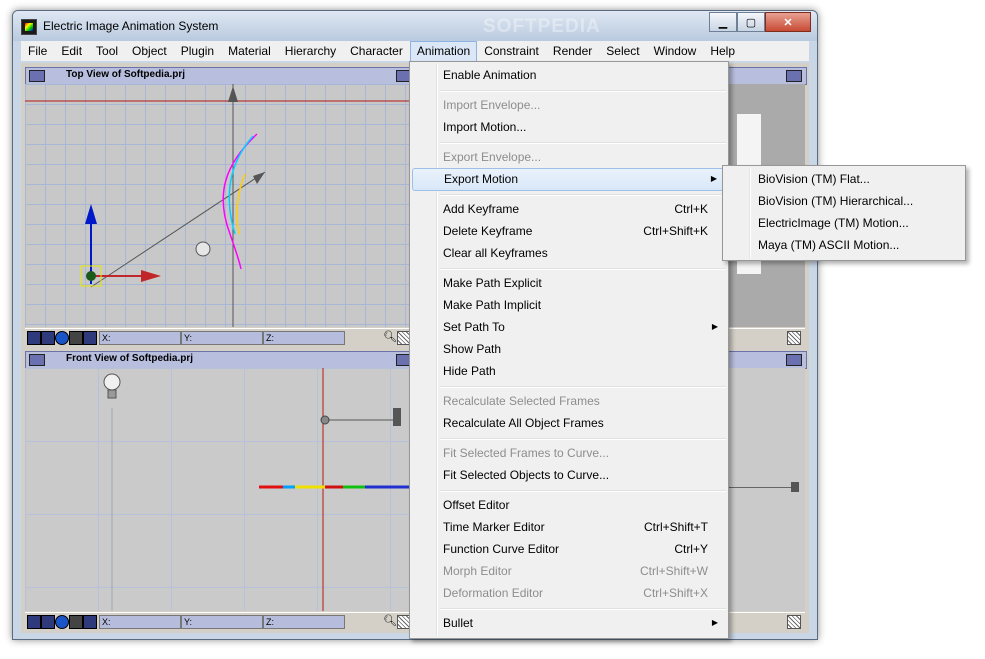 This screenshot has height=659, width=985. I want to click on minimize-button: ▁, so click(723, 22).